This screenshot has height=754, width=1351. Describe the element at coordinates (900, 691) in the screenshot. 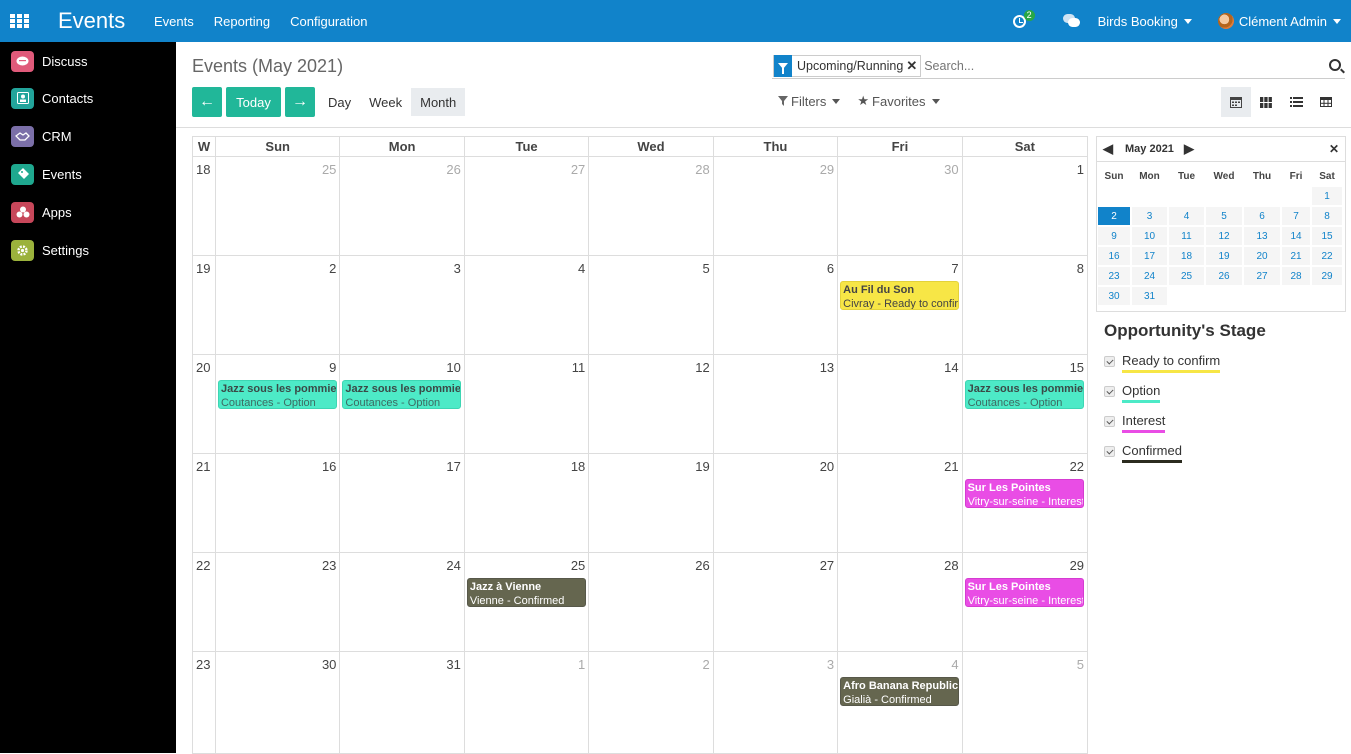

I see `calendar-event: Afro Banana Republic Gialià - Confirmed` at that location.